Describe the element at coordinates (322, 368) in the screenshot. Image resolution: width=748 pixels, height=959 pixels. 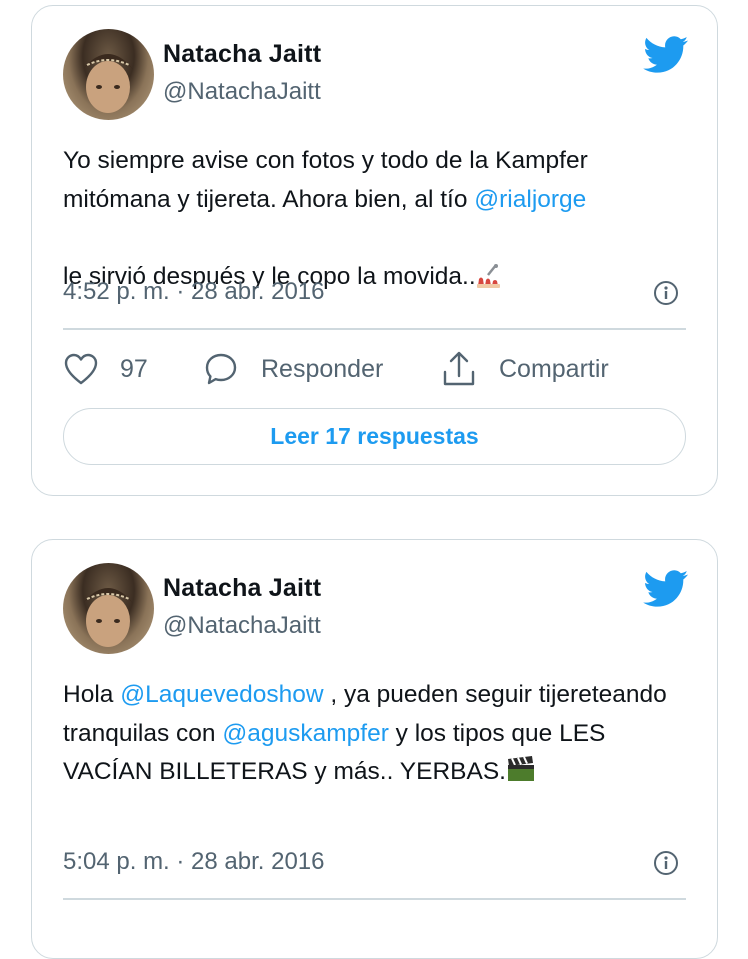
I see `reply-label: Responder` at that location.